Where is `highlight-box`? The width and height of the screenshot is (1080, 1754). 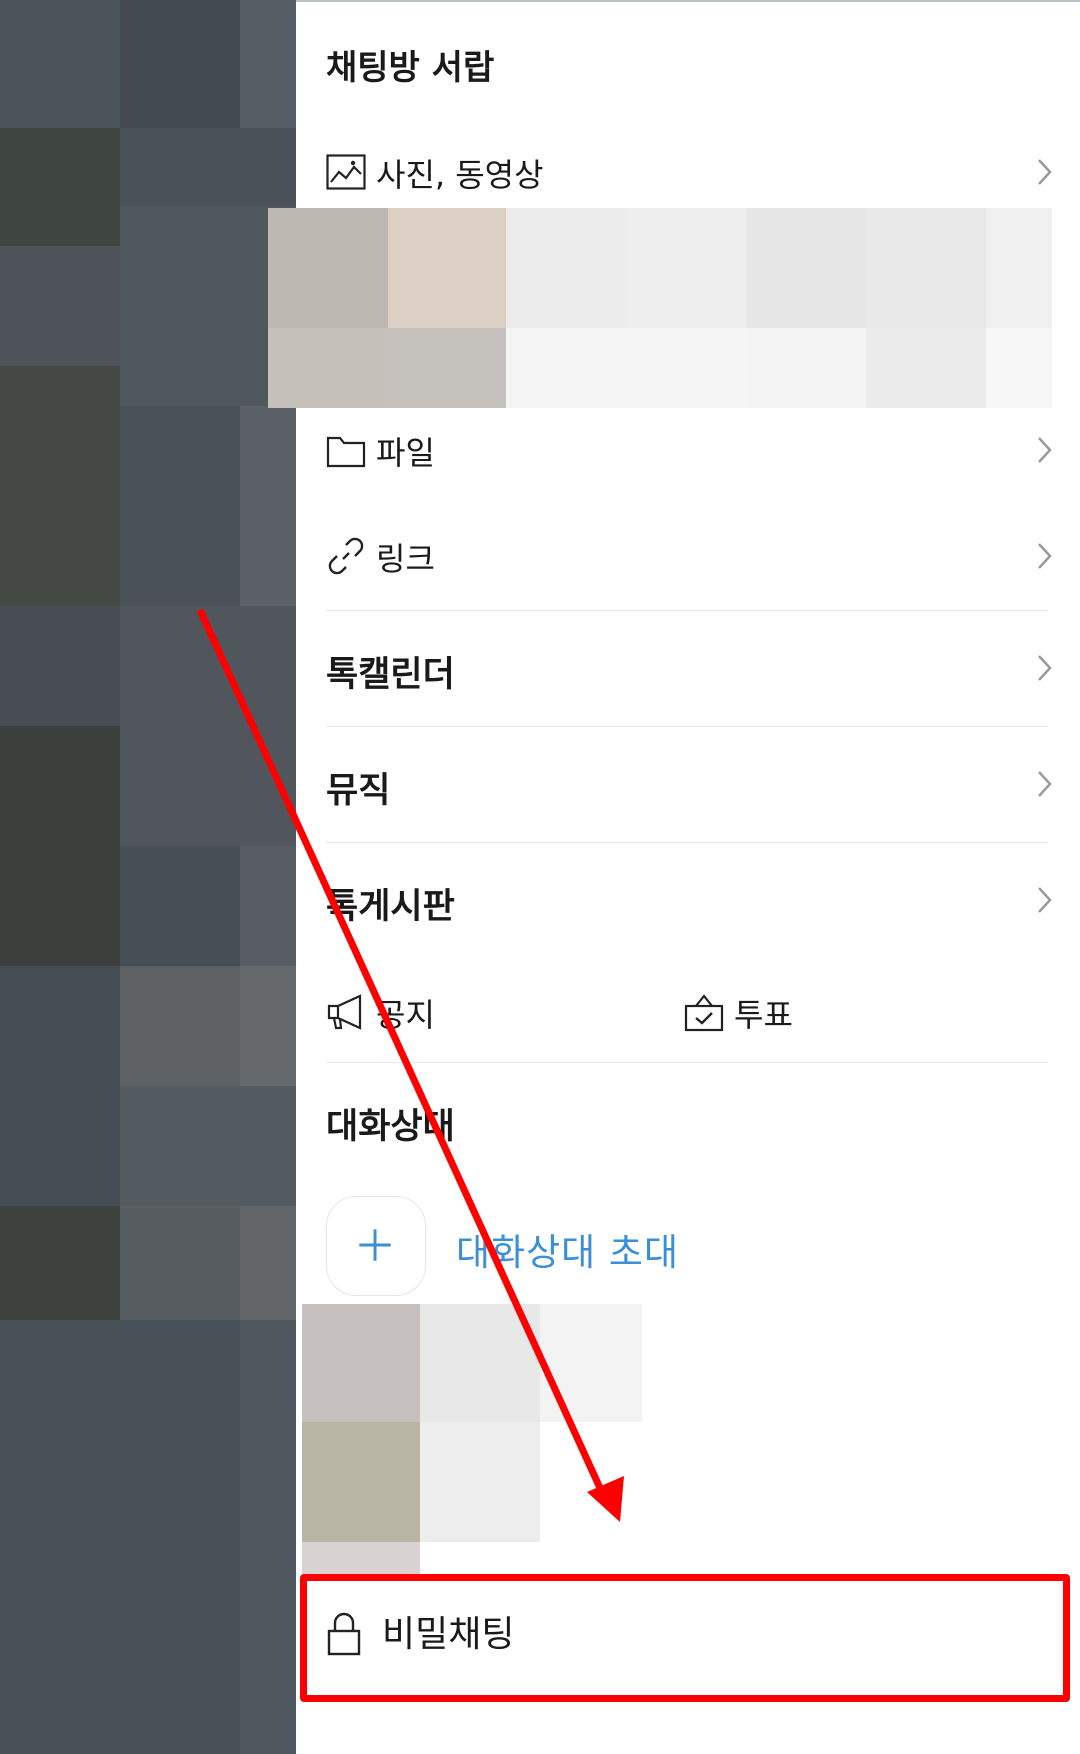 highlight-box is located at coordinates (685, 1638).